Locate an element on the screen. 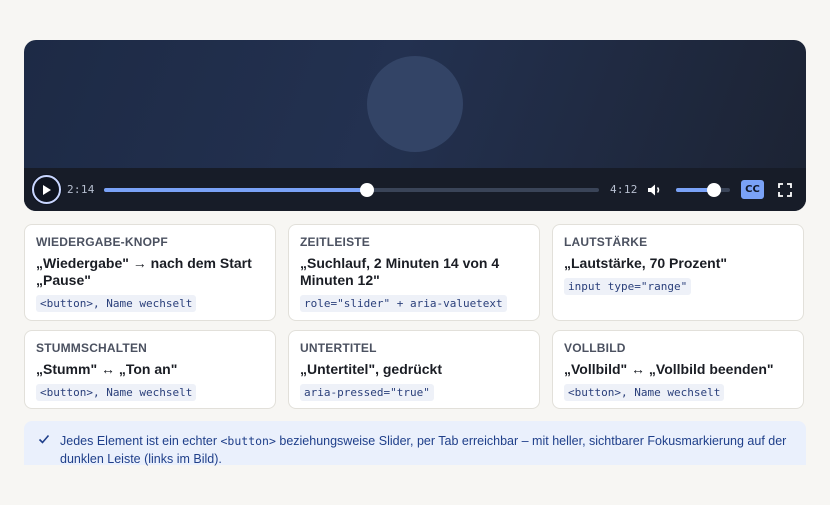 The image size is (830, 505). volume-icon is located at coordinates (654, 190).